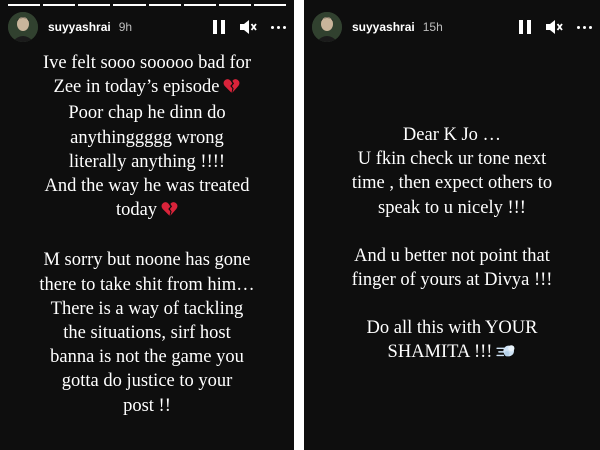 The height and width of the screenshot is (450, 600). I want to click on divider, so click(299, 225).